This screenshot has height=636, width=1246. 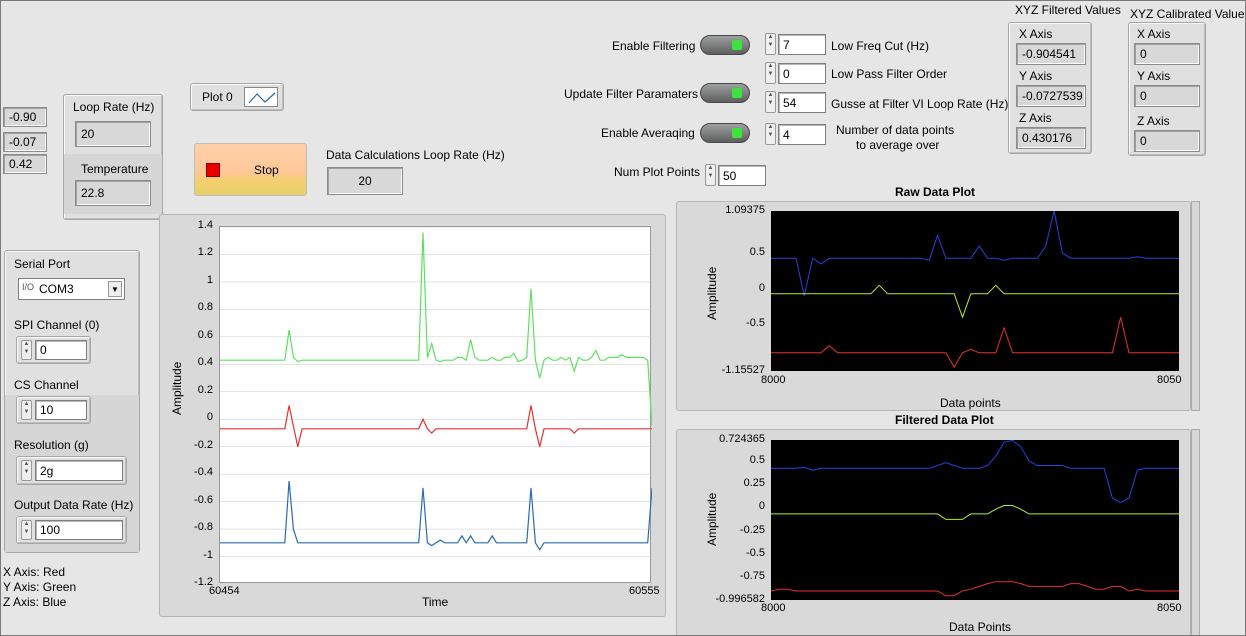 I want to click on low-freq-input: 7, so click(x=802, y=44).